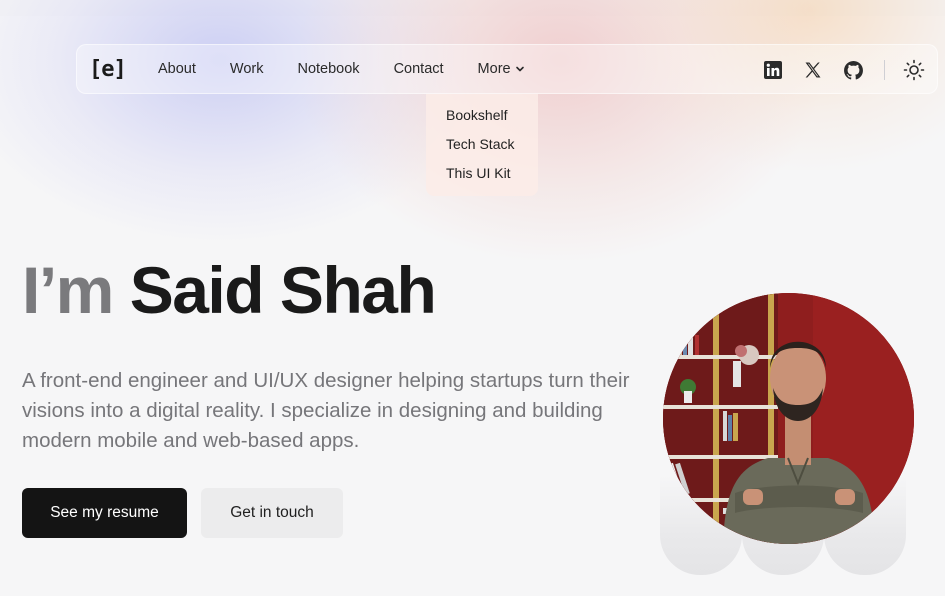  What do you see at coordinates (492, 176) in the screenshot?
I see `dropdown-item-ui-kit: This UI Kit` at bounding box center [492, 176].